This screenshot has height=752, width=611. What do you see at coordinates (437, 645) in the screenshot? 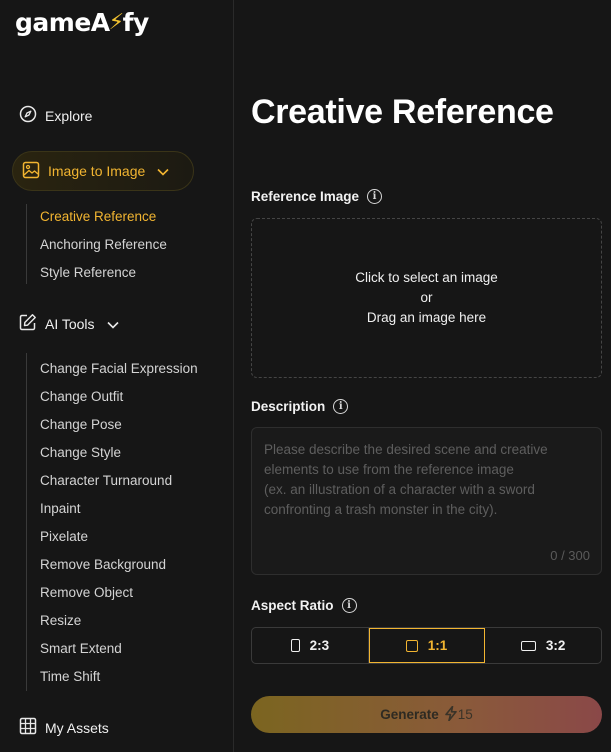
I see `ratio-label: 1:1` at bounding box center [437, 645].